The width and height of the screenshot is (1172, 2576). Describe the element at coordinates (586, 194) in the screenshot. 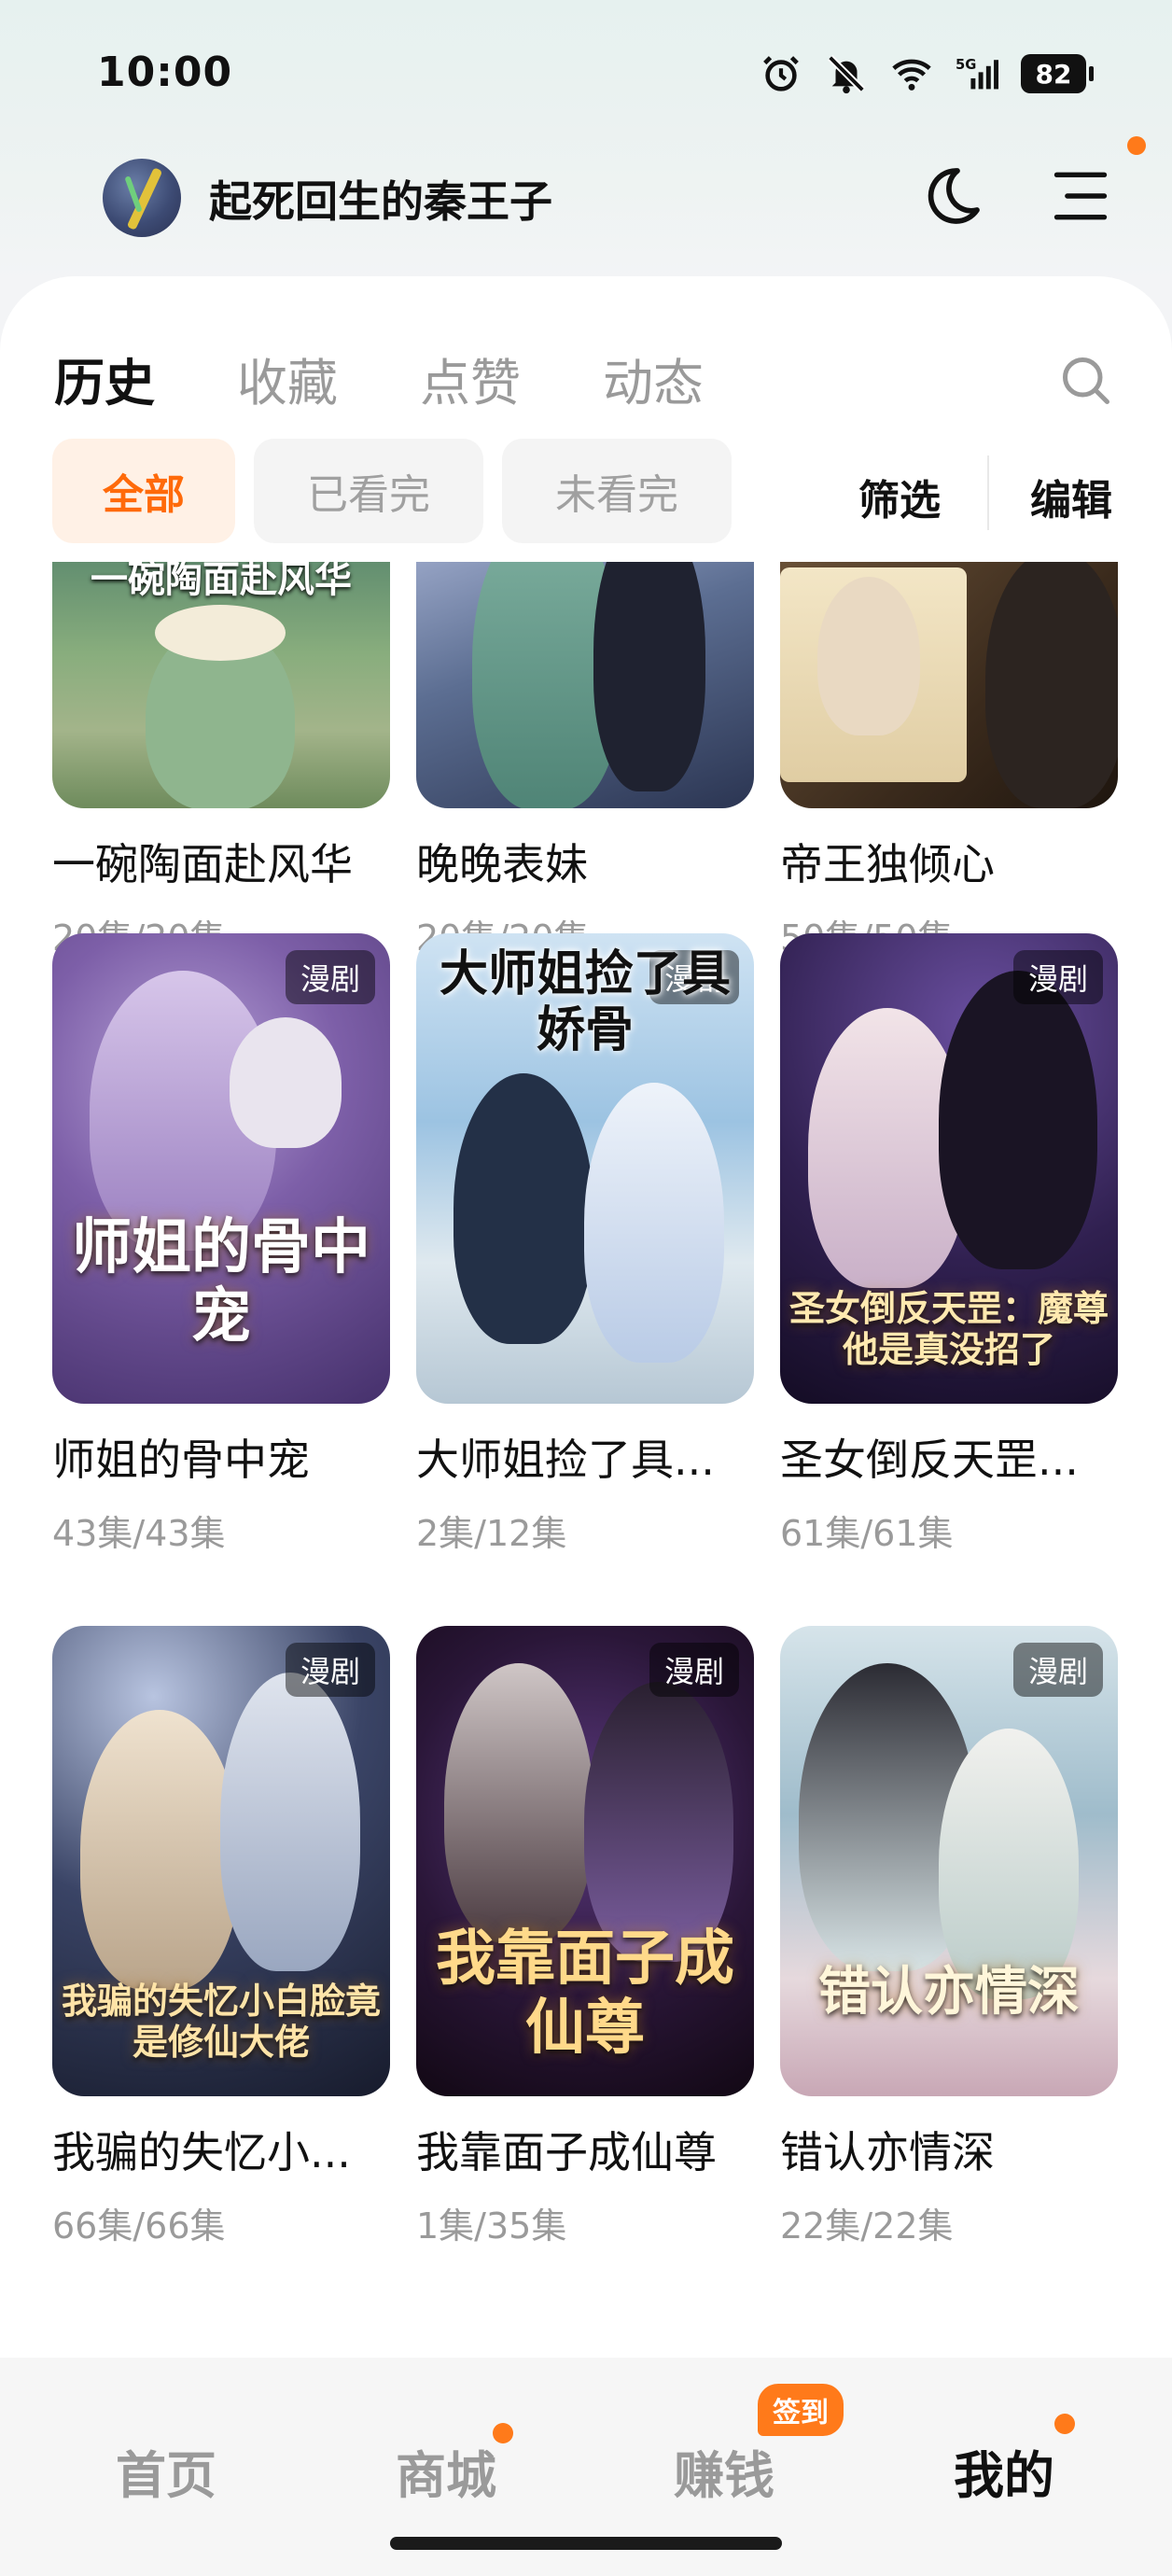

I see `profile-header: 起死回生的秦王子` at that location.